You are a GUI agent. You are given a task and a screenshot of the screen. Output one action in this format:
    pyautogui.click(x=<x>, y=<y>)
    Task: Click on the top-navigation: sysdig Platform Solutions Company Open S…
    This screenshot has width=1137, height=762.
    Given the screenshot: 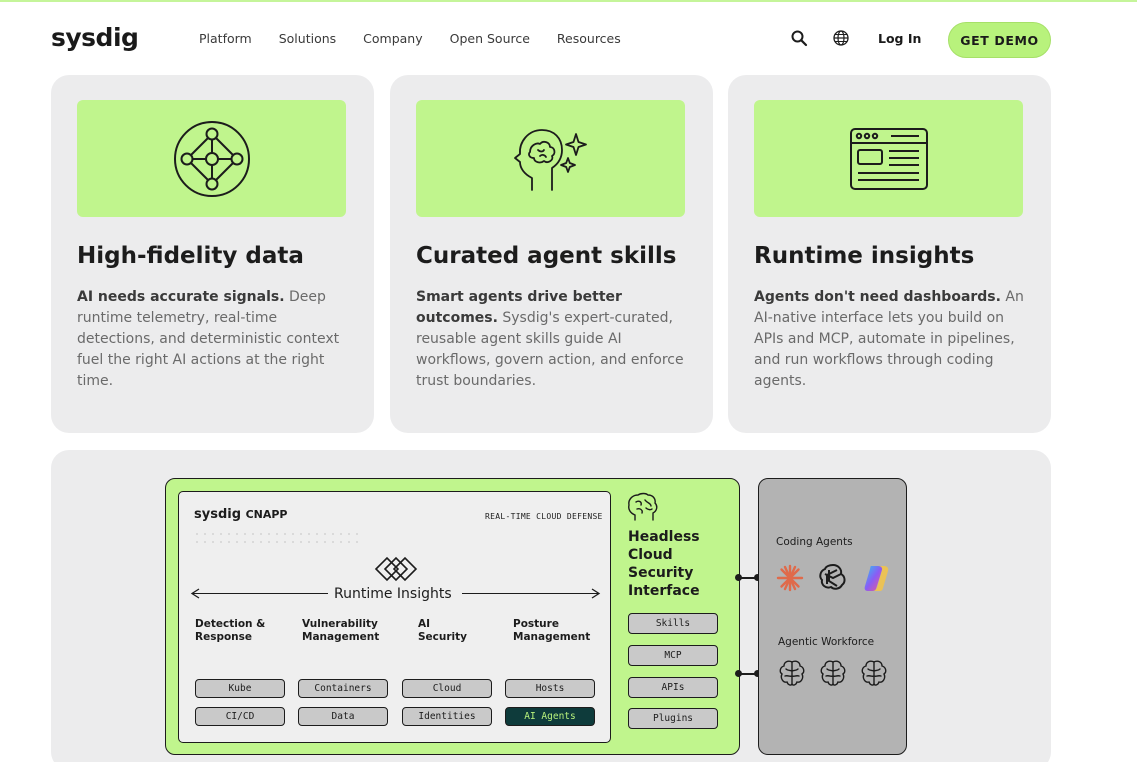 What is the action you would take?
    pyautogui.click(x=568, y=38)
    